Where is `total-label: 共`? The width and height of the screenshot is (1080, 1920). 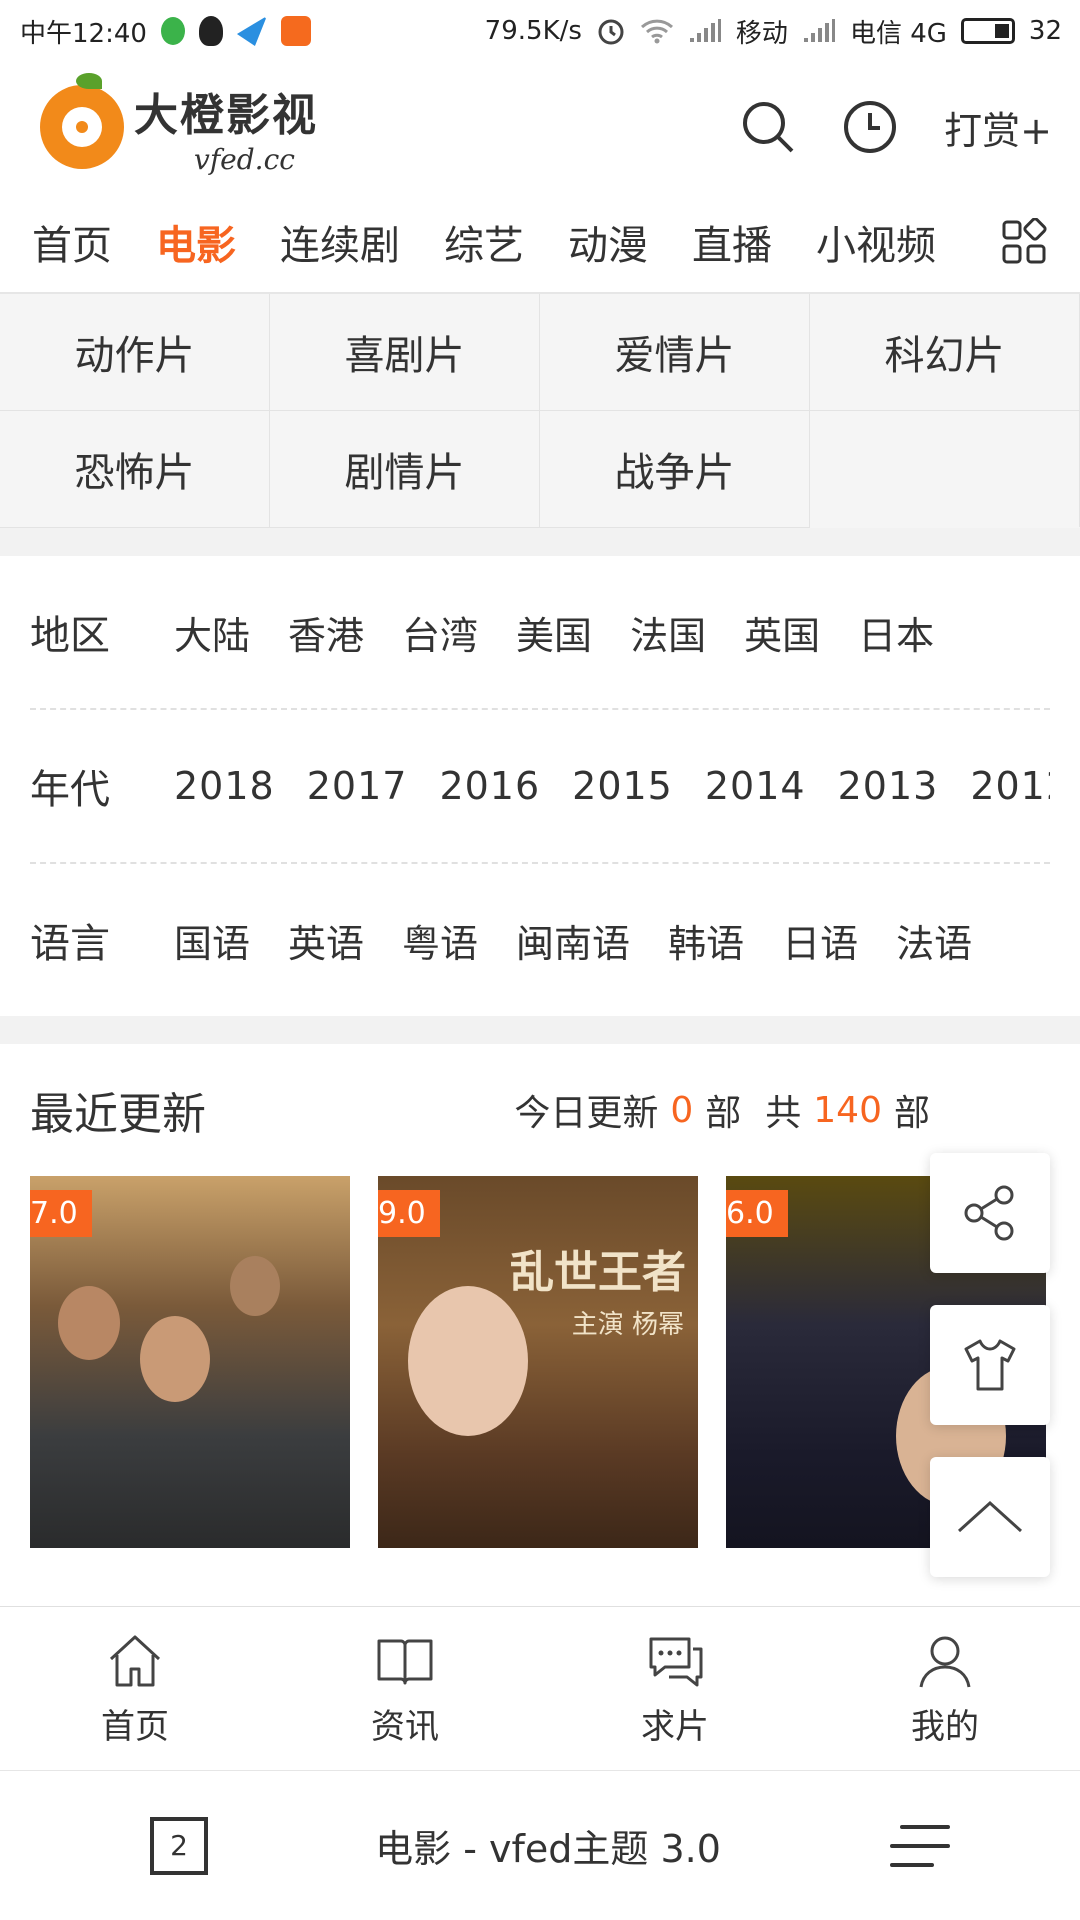 total-label: 共 is located at coordinates (783, 1113).